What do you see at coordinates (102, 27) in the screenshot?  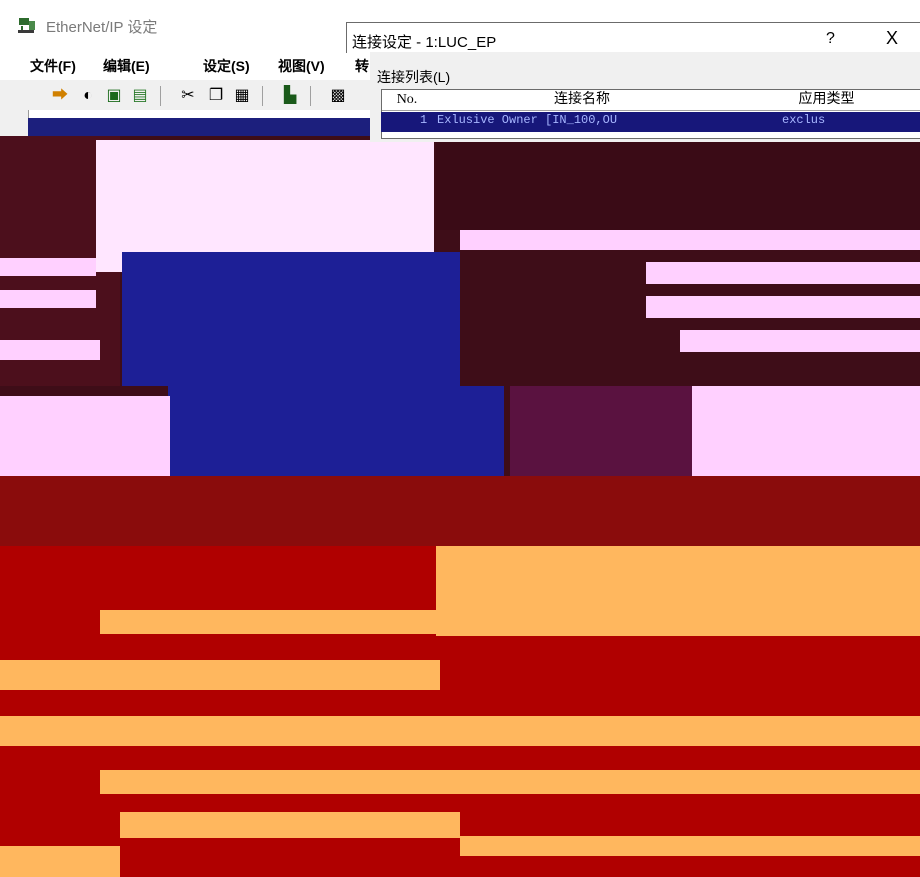 I see `window-title: EtherNet/IP 设定` at bounding box center [102, 27].